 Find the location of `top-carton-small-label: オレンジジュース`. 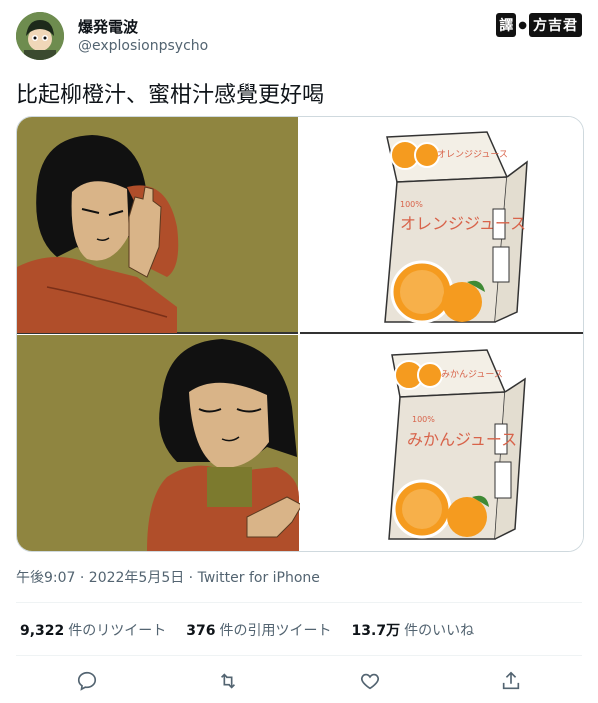

top-carton-small-label: オレンジジュース is located at coordinates (472, 154).